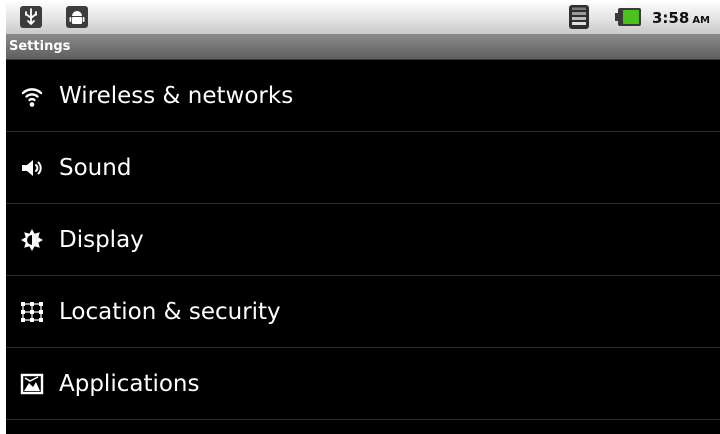  Describe the element at coordinates (40, 46) in the screenshot. I see `page-title: Settings` at that location.